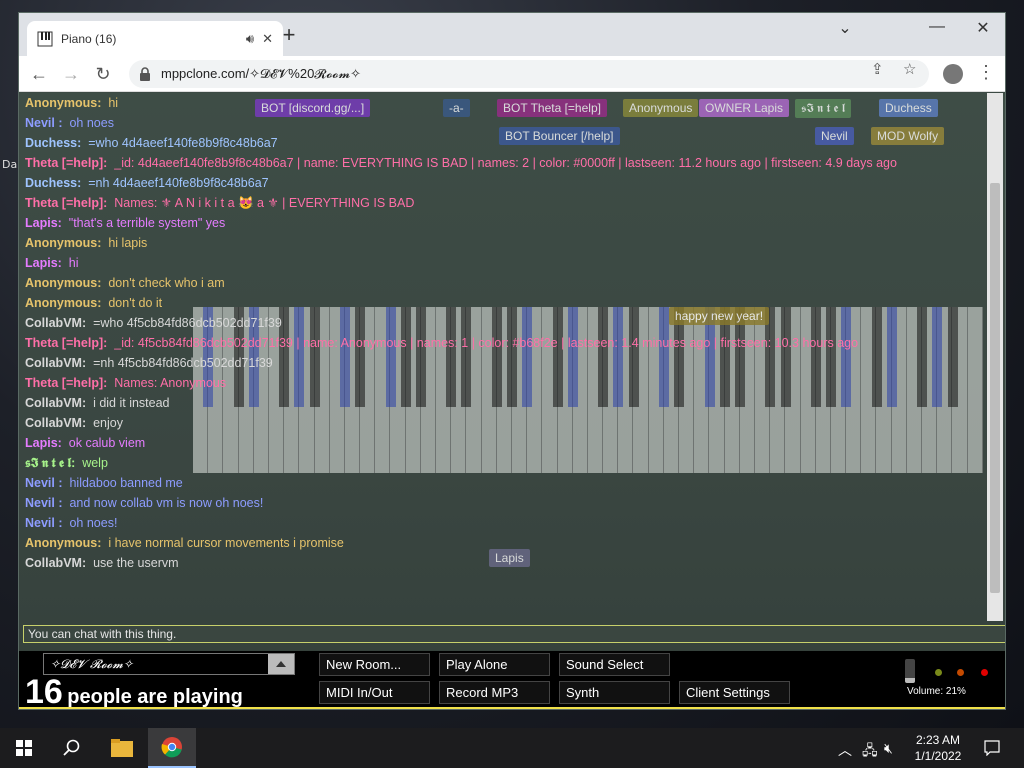 The width and height of the screenshot is (1024, 768). What do you see at coordinates (183, 143) in the screenshot?
I see `chat-text: =who 4d4aeef140fe8b9f8c48b6a7` at bounding box center [183, 143].